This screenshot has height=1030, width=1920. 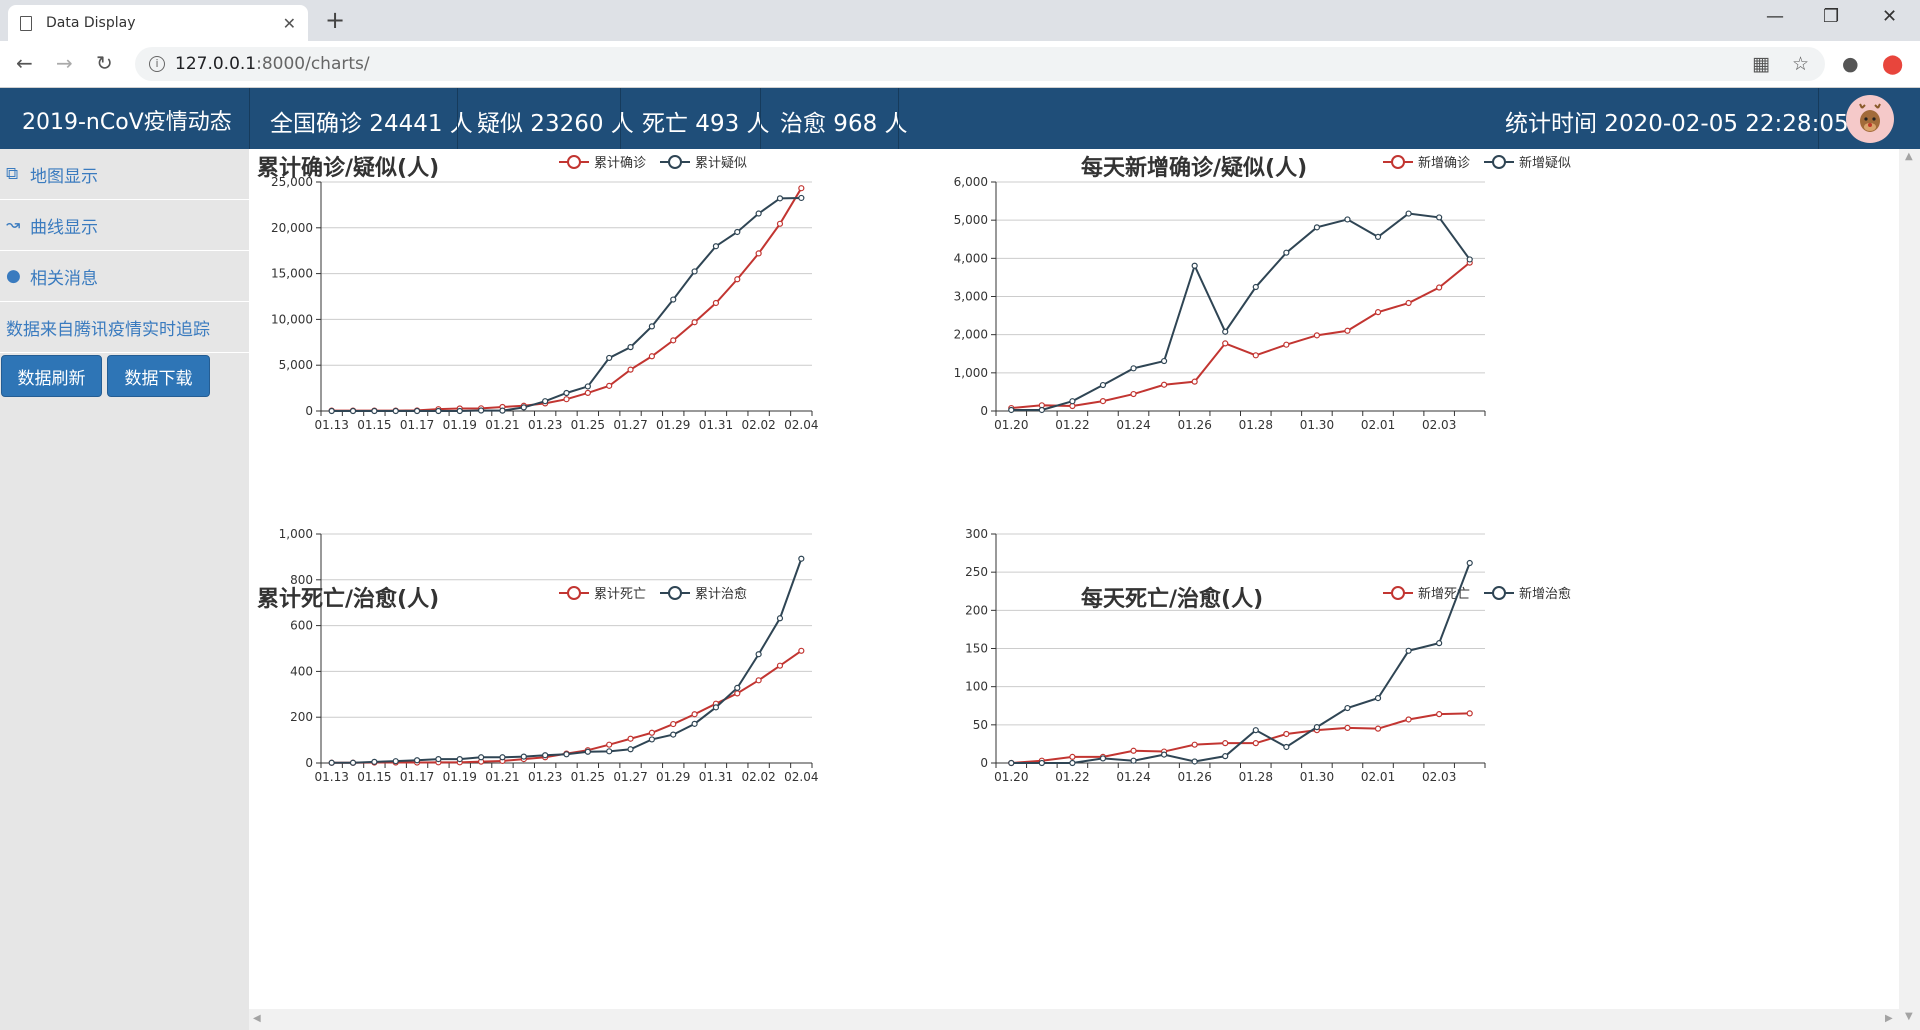 I want to click on y-tick-label: 200, so click(x=976, y=610).